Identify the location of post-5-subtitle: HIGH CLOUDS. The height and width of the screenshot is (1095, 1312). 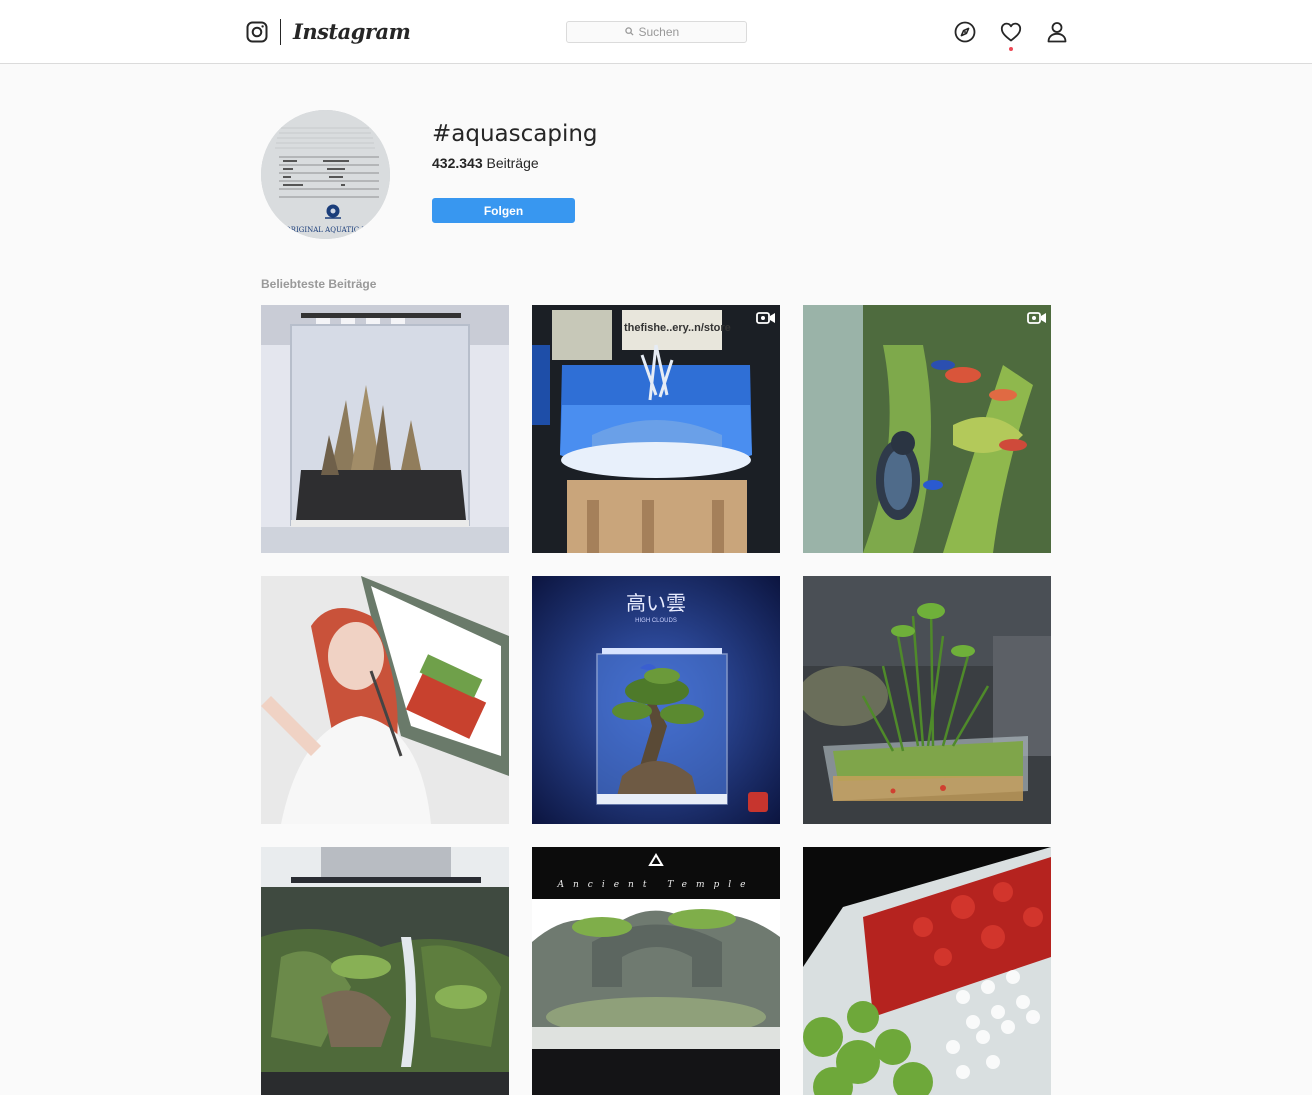
(656, 621).